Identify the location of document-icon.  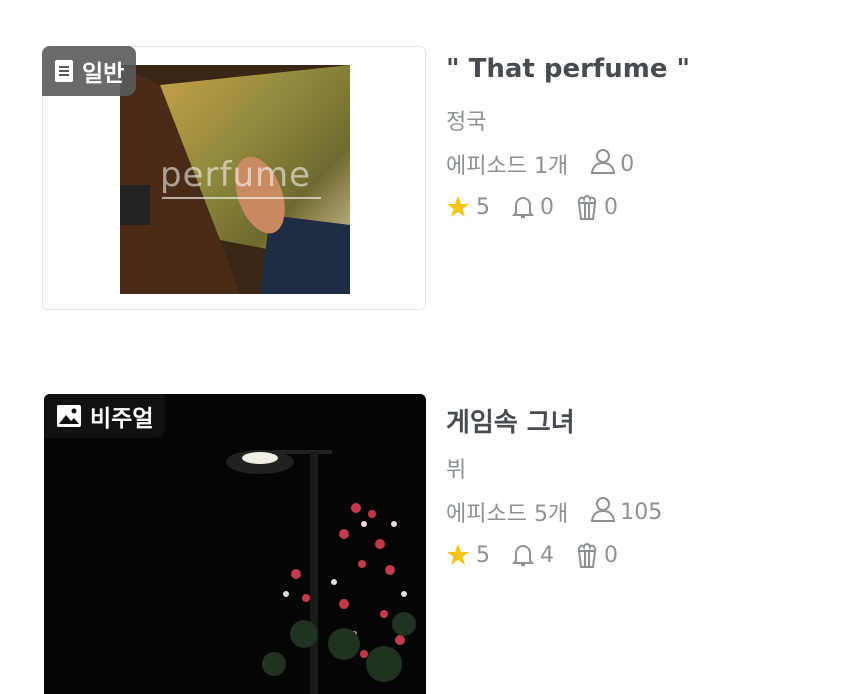
(64, 71).